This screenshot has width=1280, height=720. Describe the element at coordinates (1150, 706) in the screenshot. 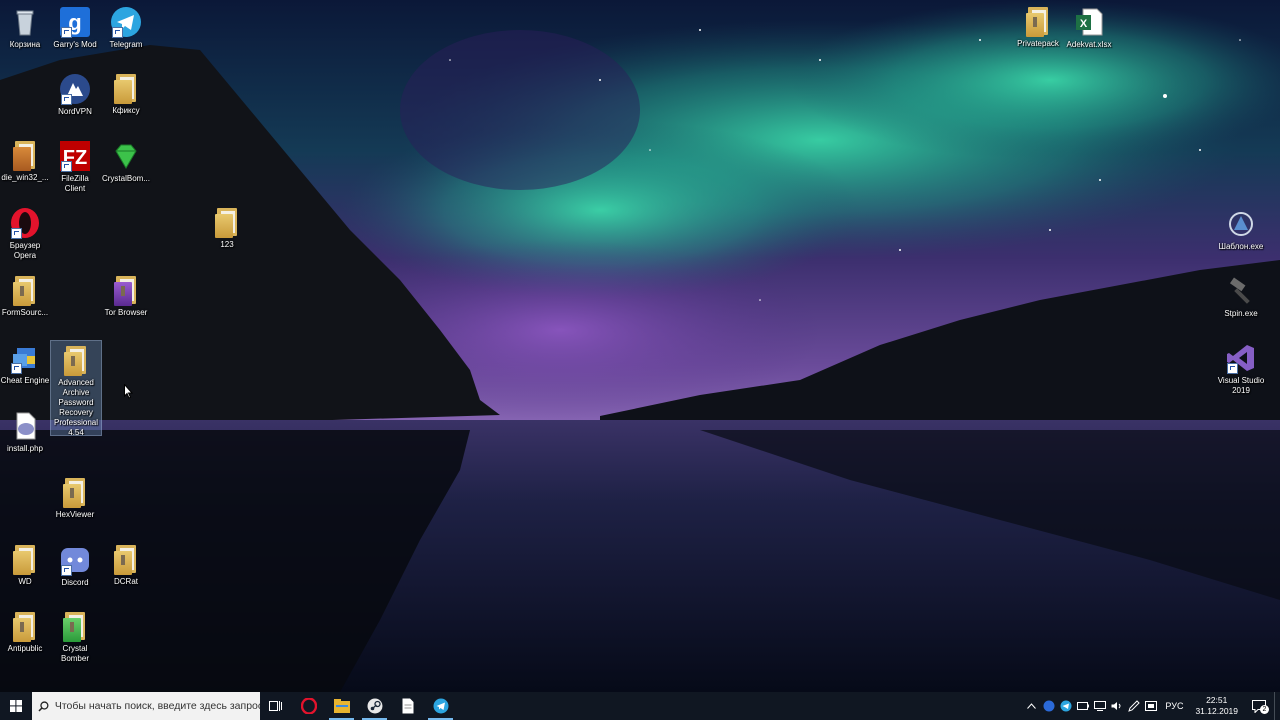

I see `usb-icon` at that location.